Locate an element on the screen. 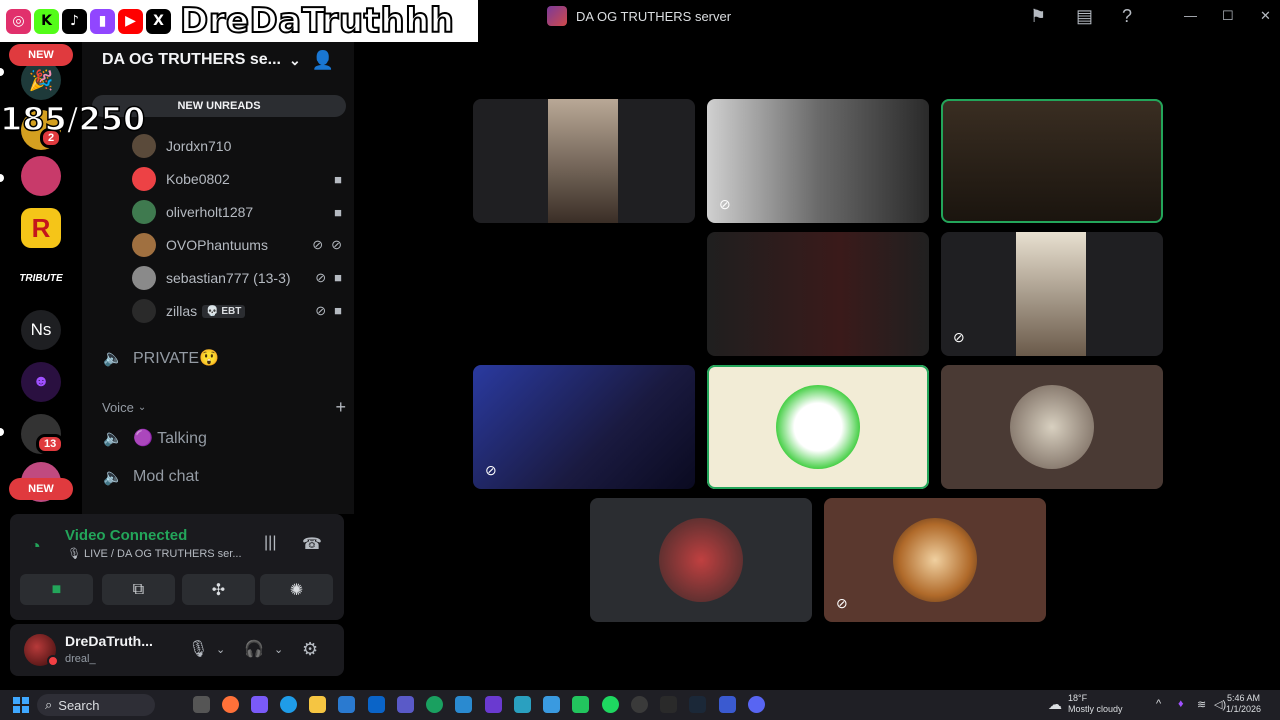  headphones-icon: 🎧 is located at coordinates (254, 649).